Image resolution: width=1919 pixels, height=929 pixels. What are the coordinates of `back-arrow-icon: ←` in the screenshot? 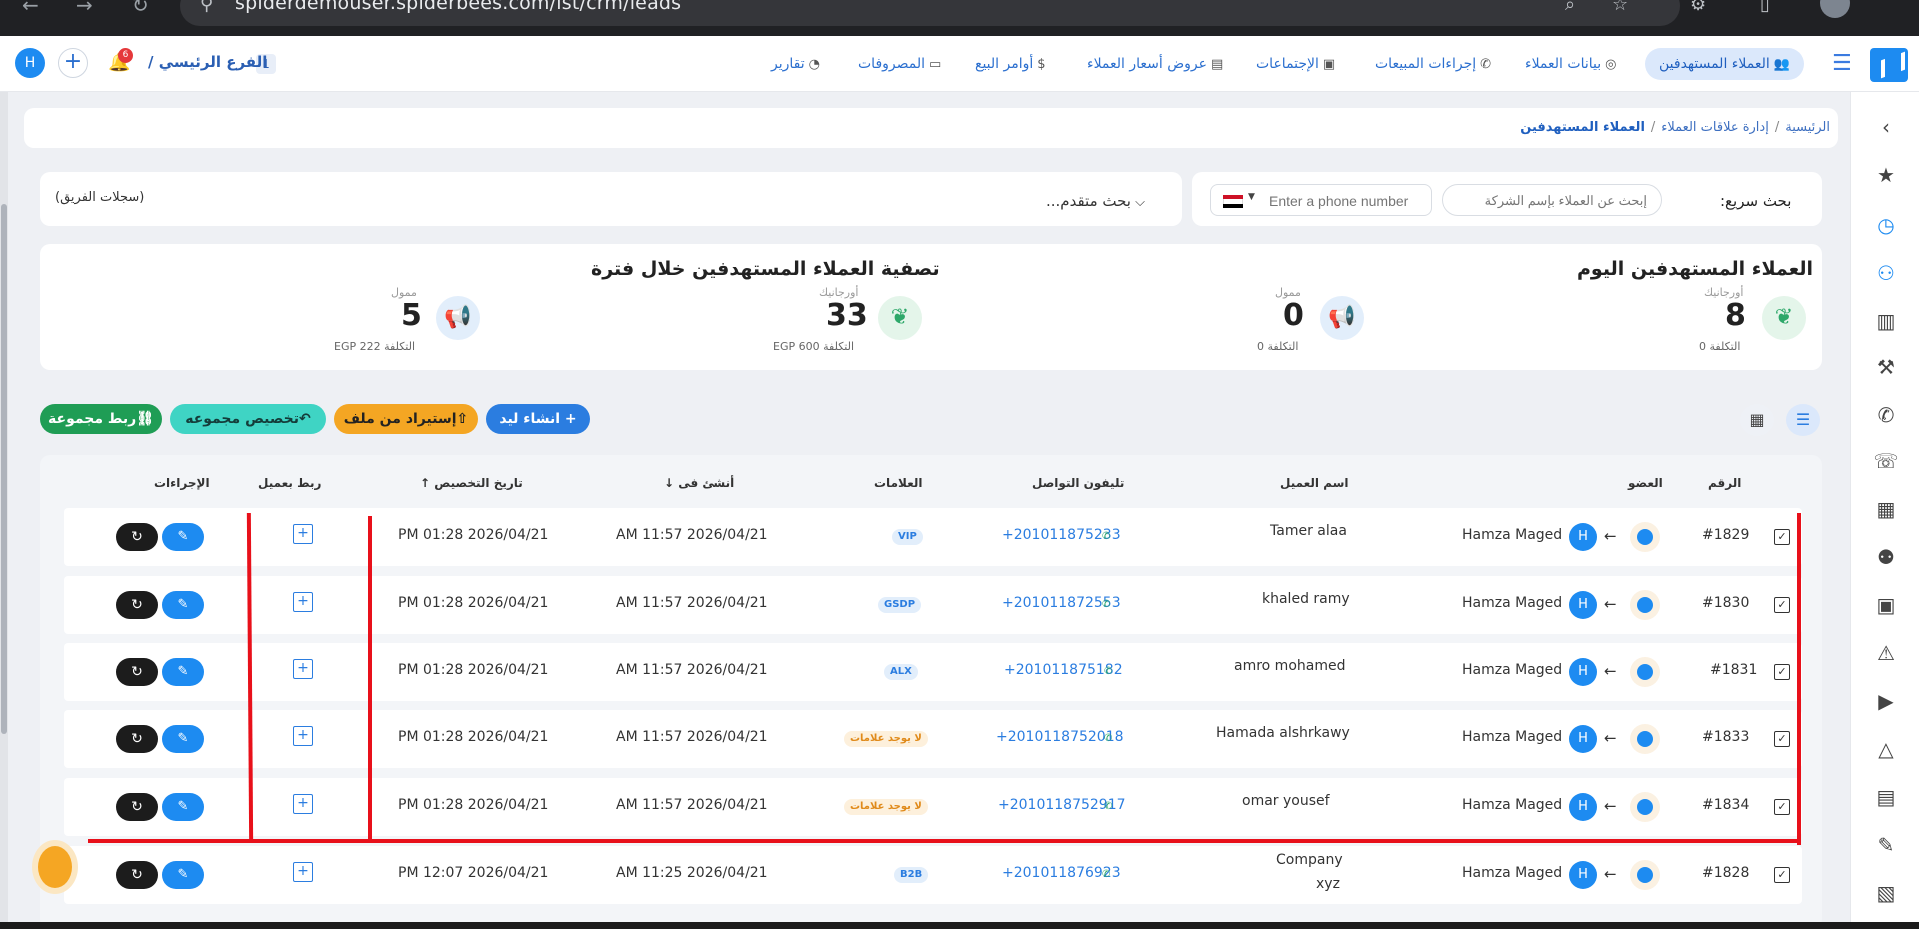 It's located at (30, 7).